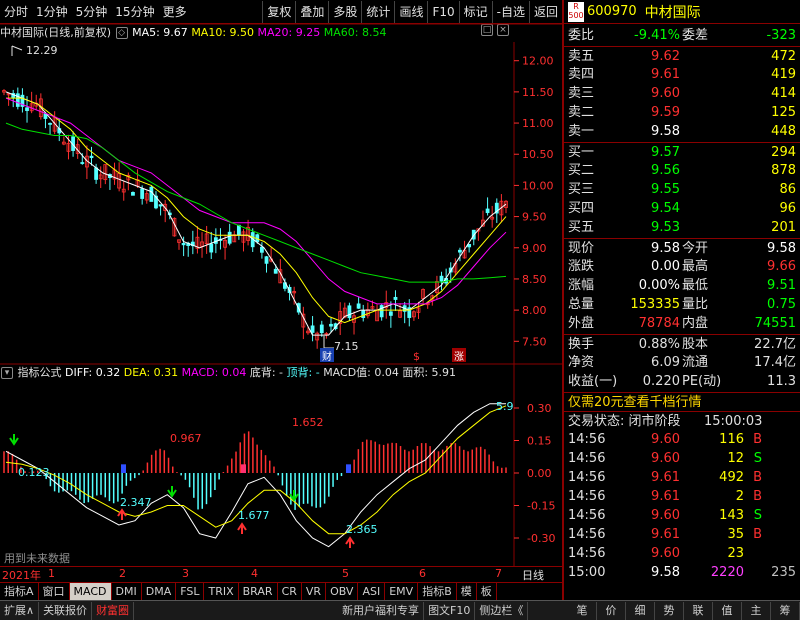 This screenshot has height=620, width=800. What do you see at coordinates (344, 11) in the screenshot?
I see `tool-btn-2: 多股` at bounding box center [344, 11].